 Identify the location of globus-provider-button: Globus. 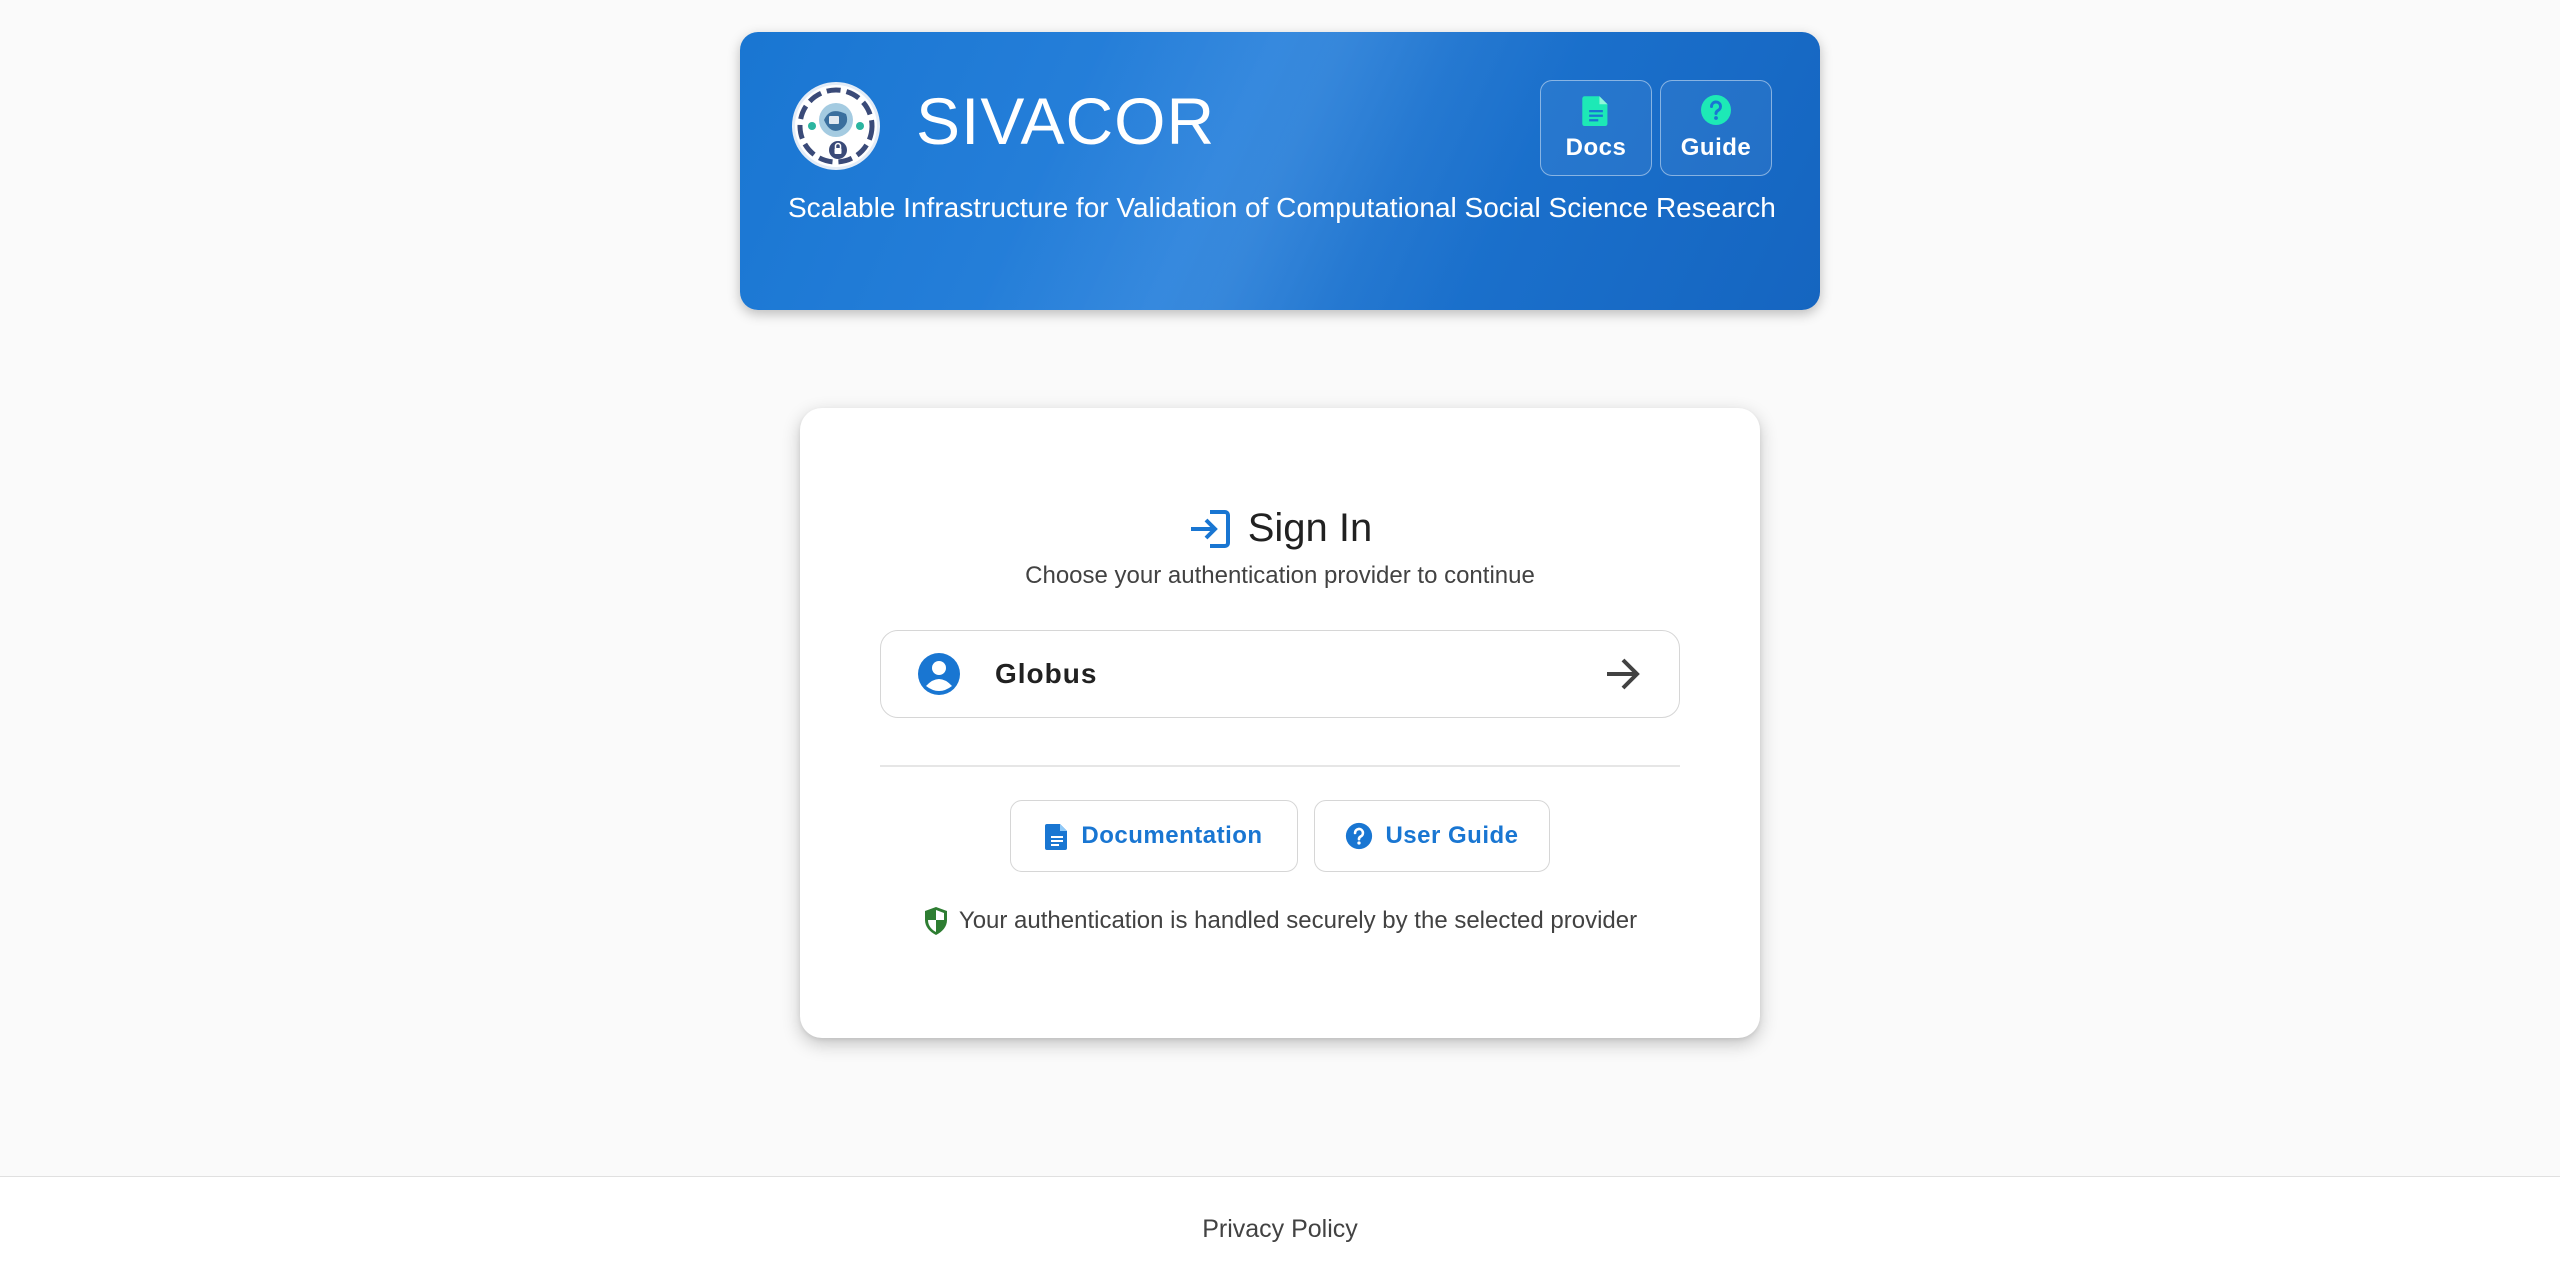
(1280, 674).